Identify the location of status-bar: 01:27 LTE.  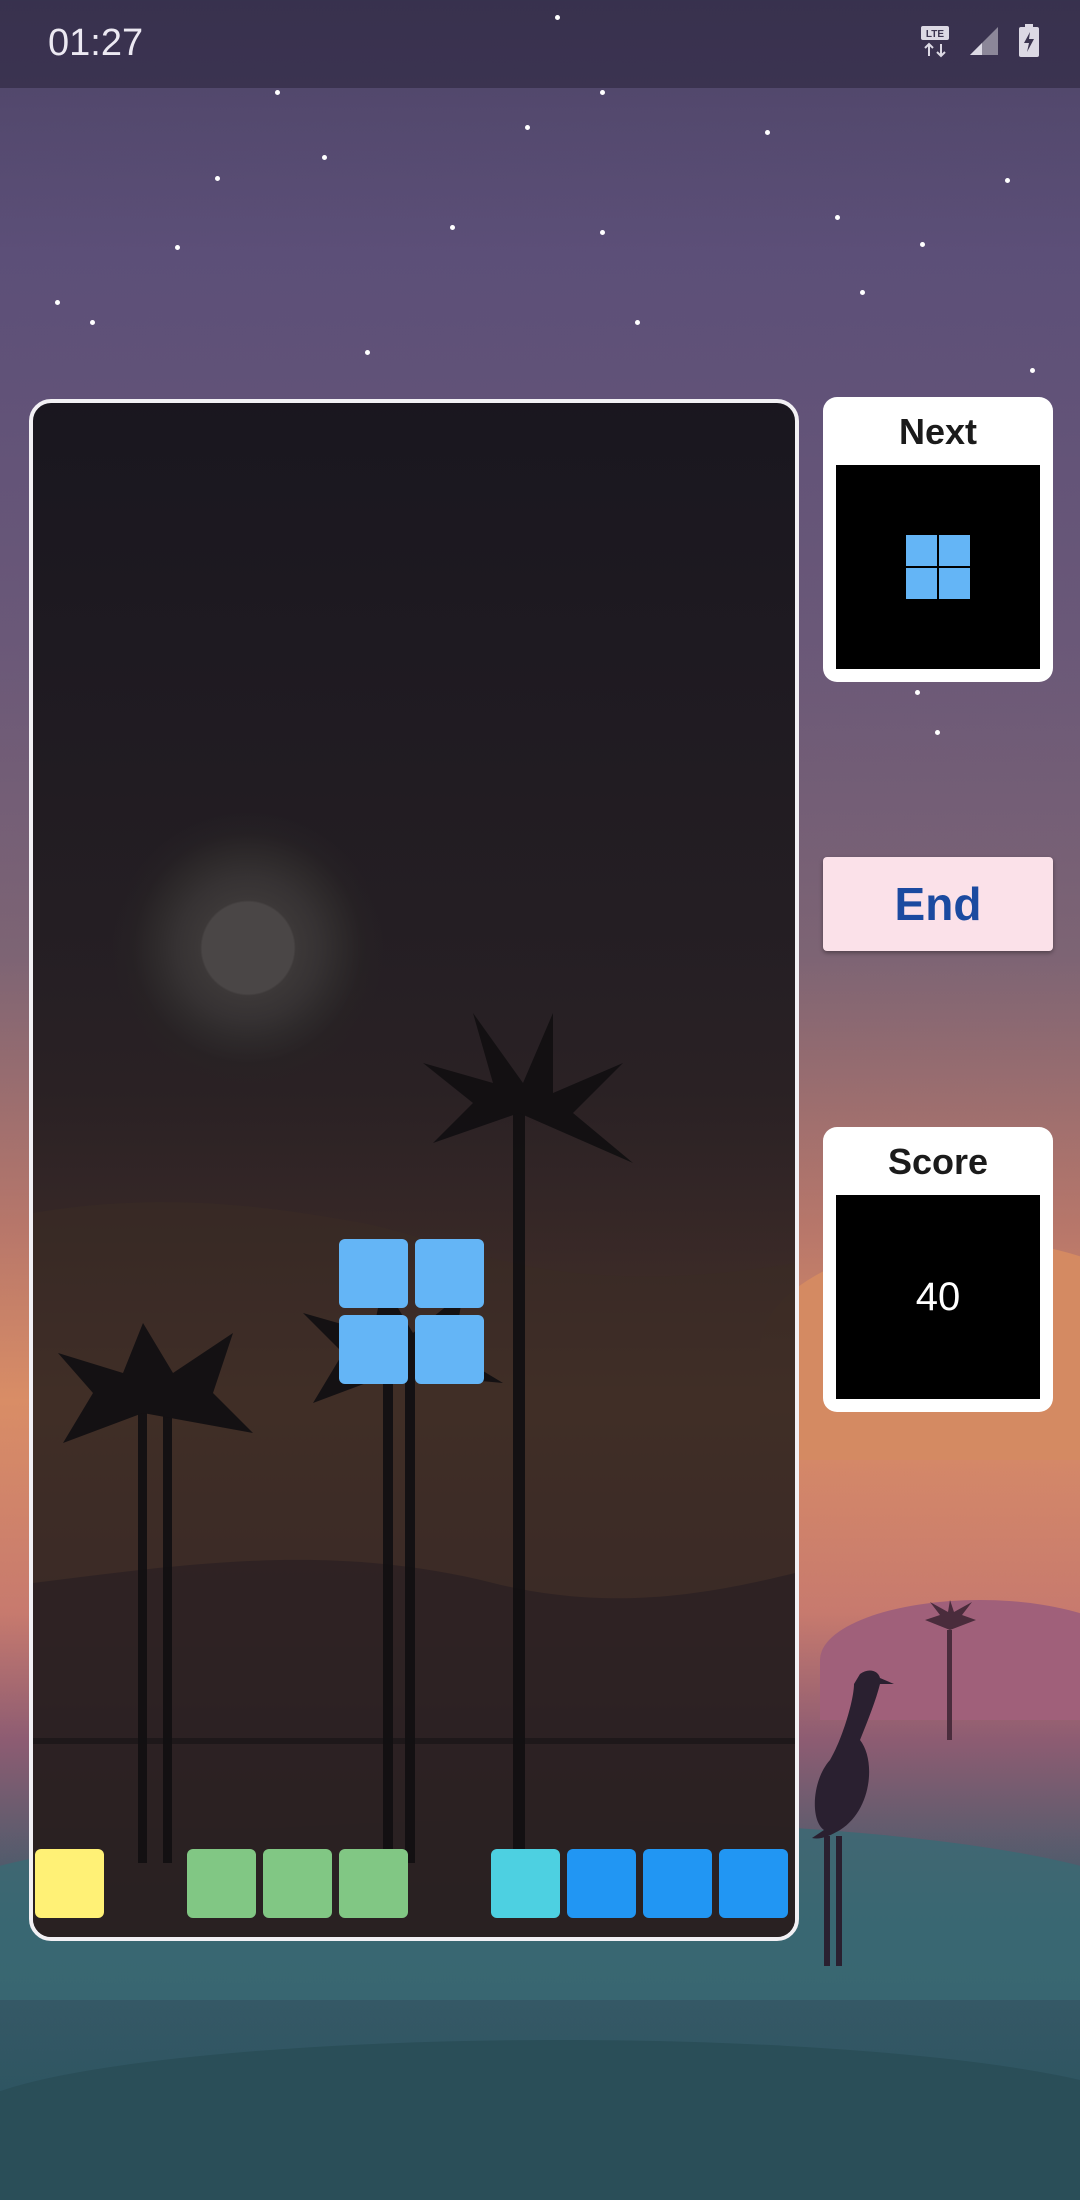
(540, 44).